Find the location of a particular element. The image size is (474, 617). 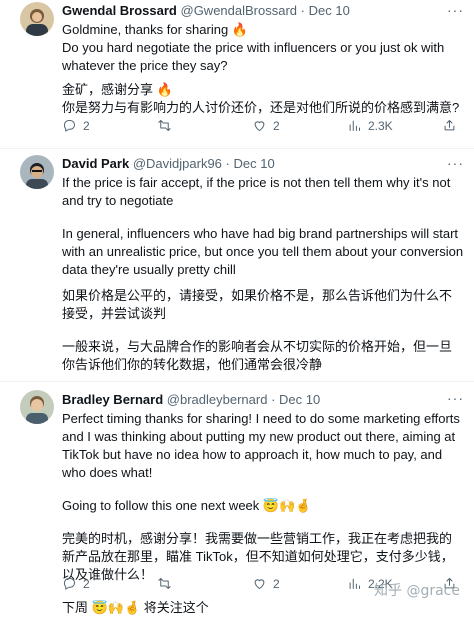

author-handle: @Davidjpark96 is located at coordinates (177, 163).